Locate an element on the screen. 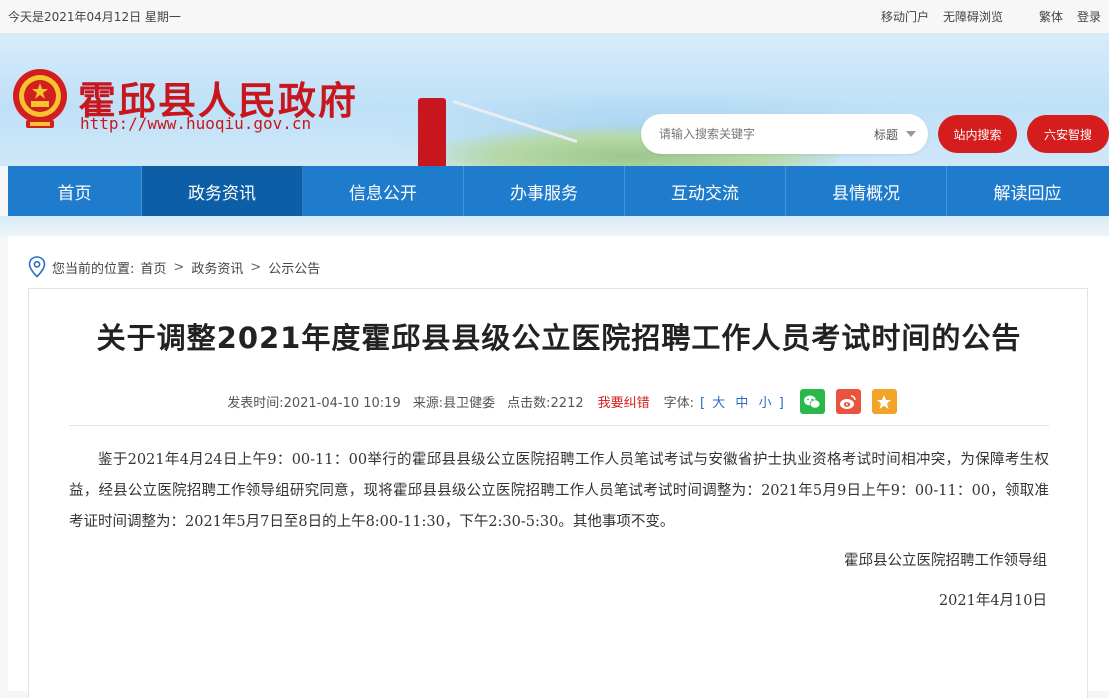  font-size-controls: [ 大 中 小 ] is located at coordinates (742, 401).